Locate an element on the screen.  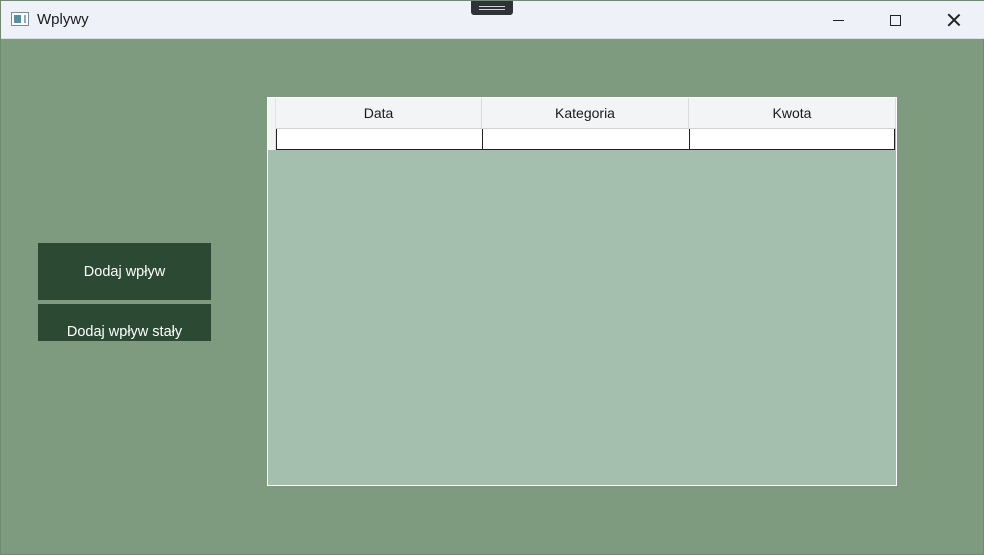
cell-kategoria is located at coordinates (585, 139).